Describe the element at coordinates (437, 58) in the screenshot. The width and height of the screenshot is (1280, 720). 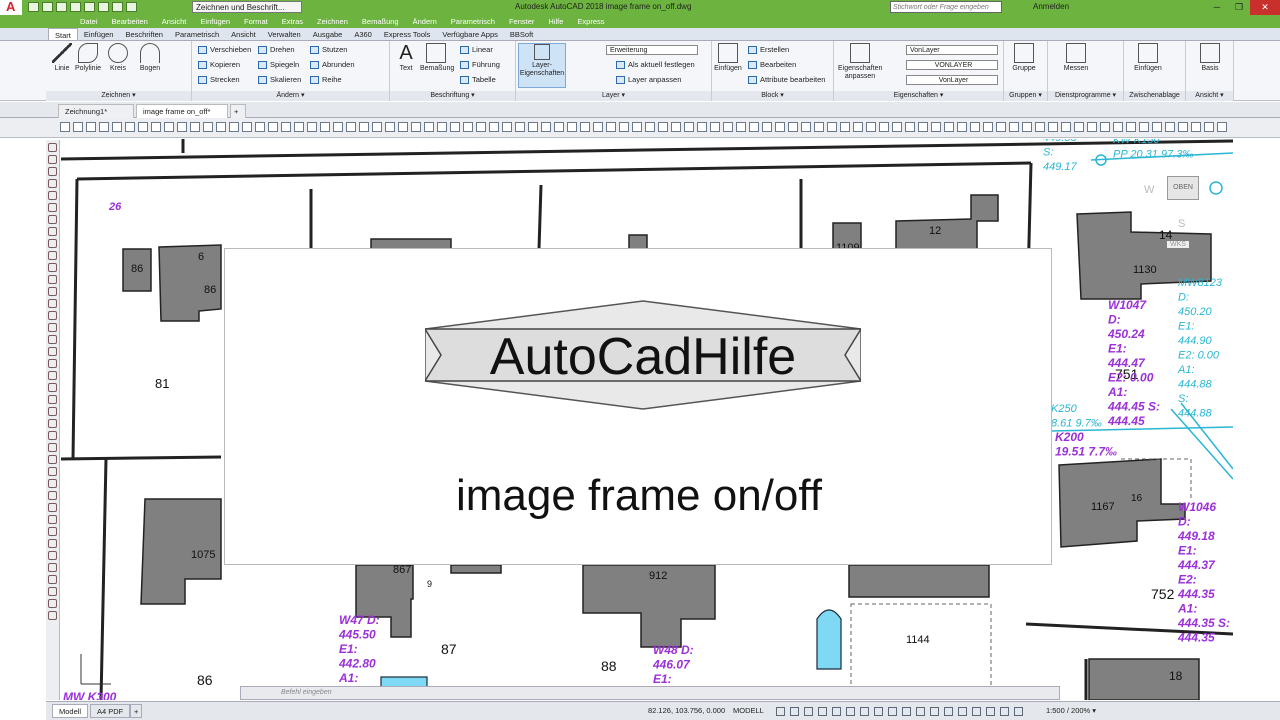
I see `dimension-button: Bemaßung` at that location.